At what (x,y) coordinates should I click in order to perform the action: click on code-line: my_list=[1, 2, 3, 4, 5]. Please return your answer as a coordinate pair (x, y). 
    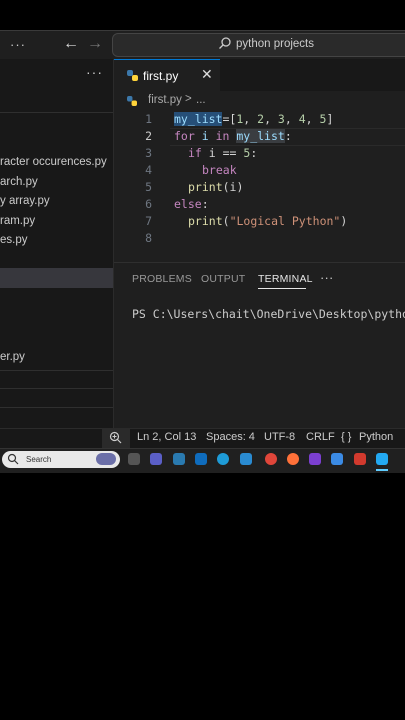
    Looking at the image, I should click on (253, 119).